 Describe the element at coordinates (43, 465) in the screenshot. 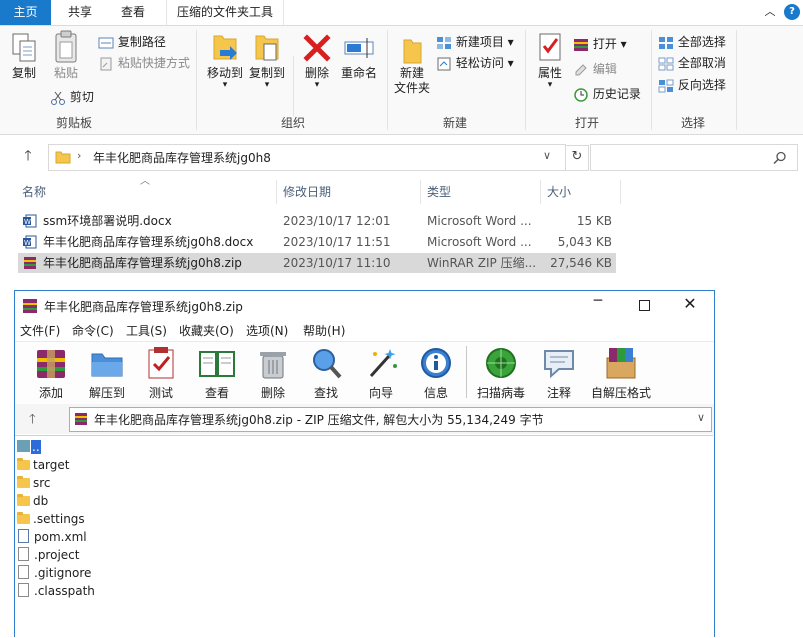

I see `list-item: target` at that location.